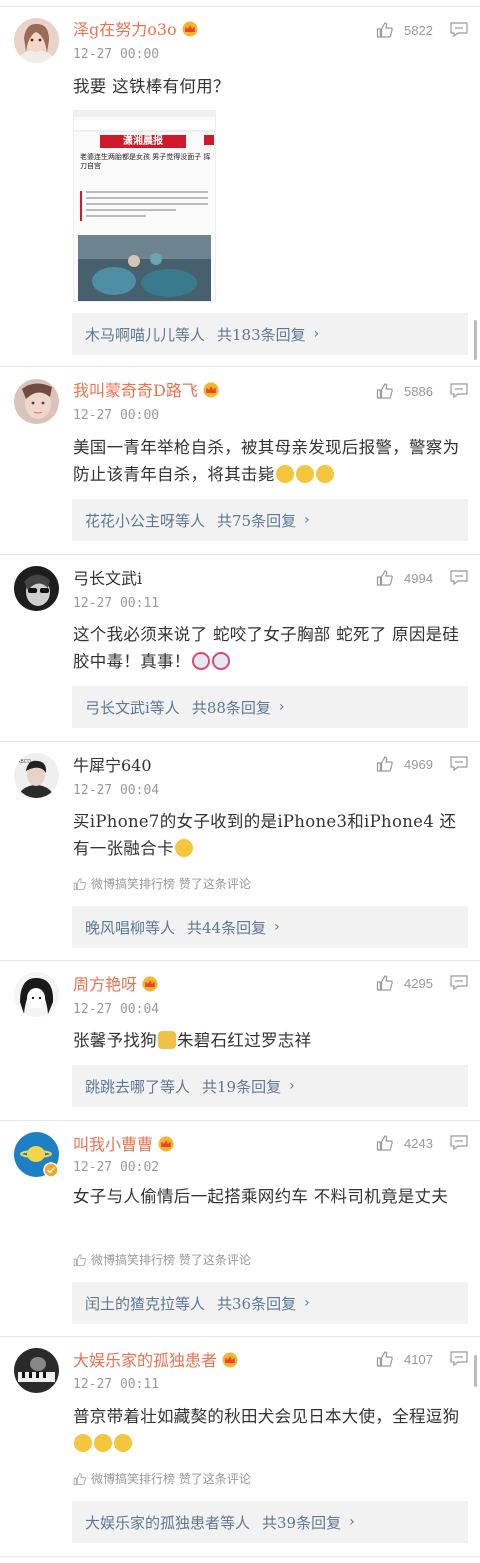  I want to click on scared-face-emoji-icon, so click(200, 661).